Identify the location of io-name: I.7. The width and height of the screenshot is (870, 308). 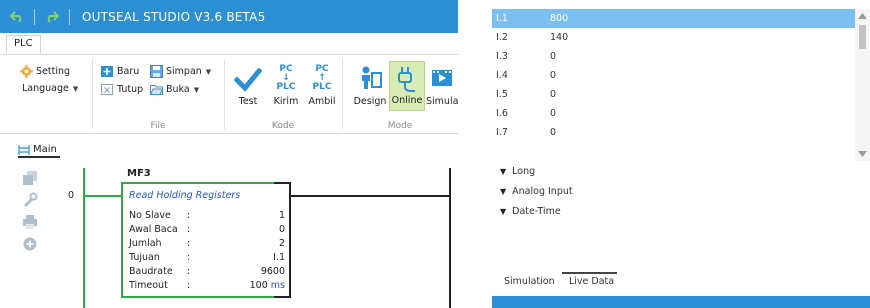
(502, 132).